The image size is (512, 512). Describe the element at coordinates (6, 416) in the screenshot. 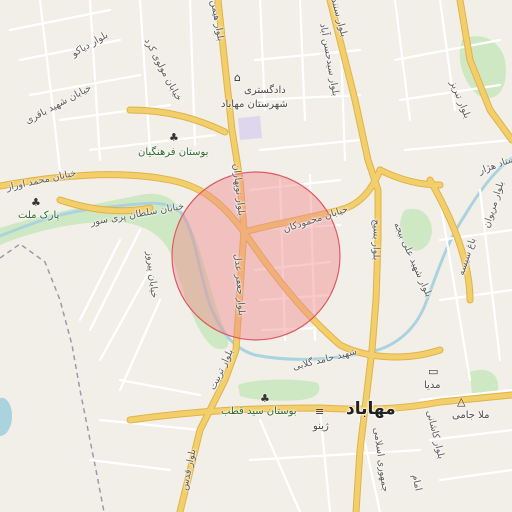

I see `lake` at that location.